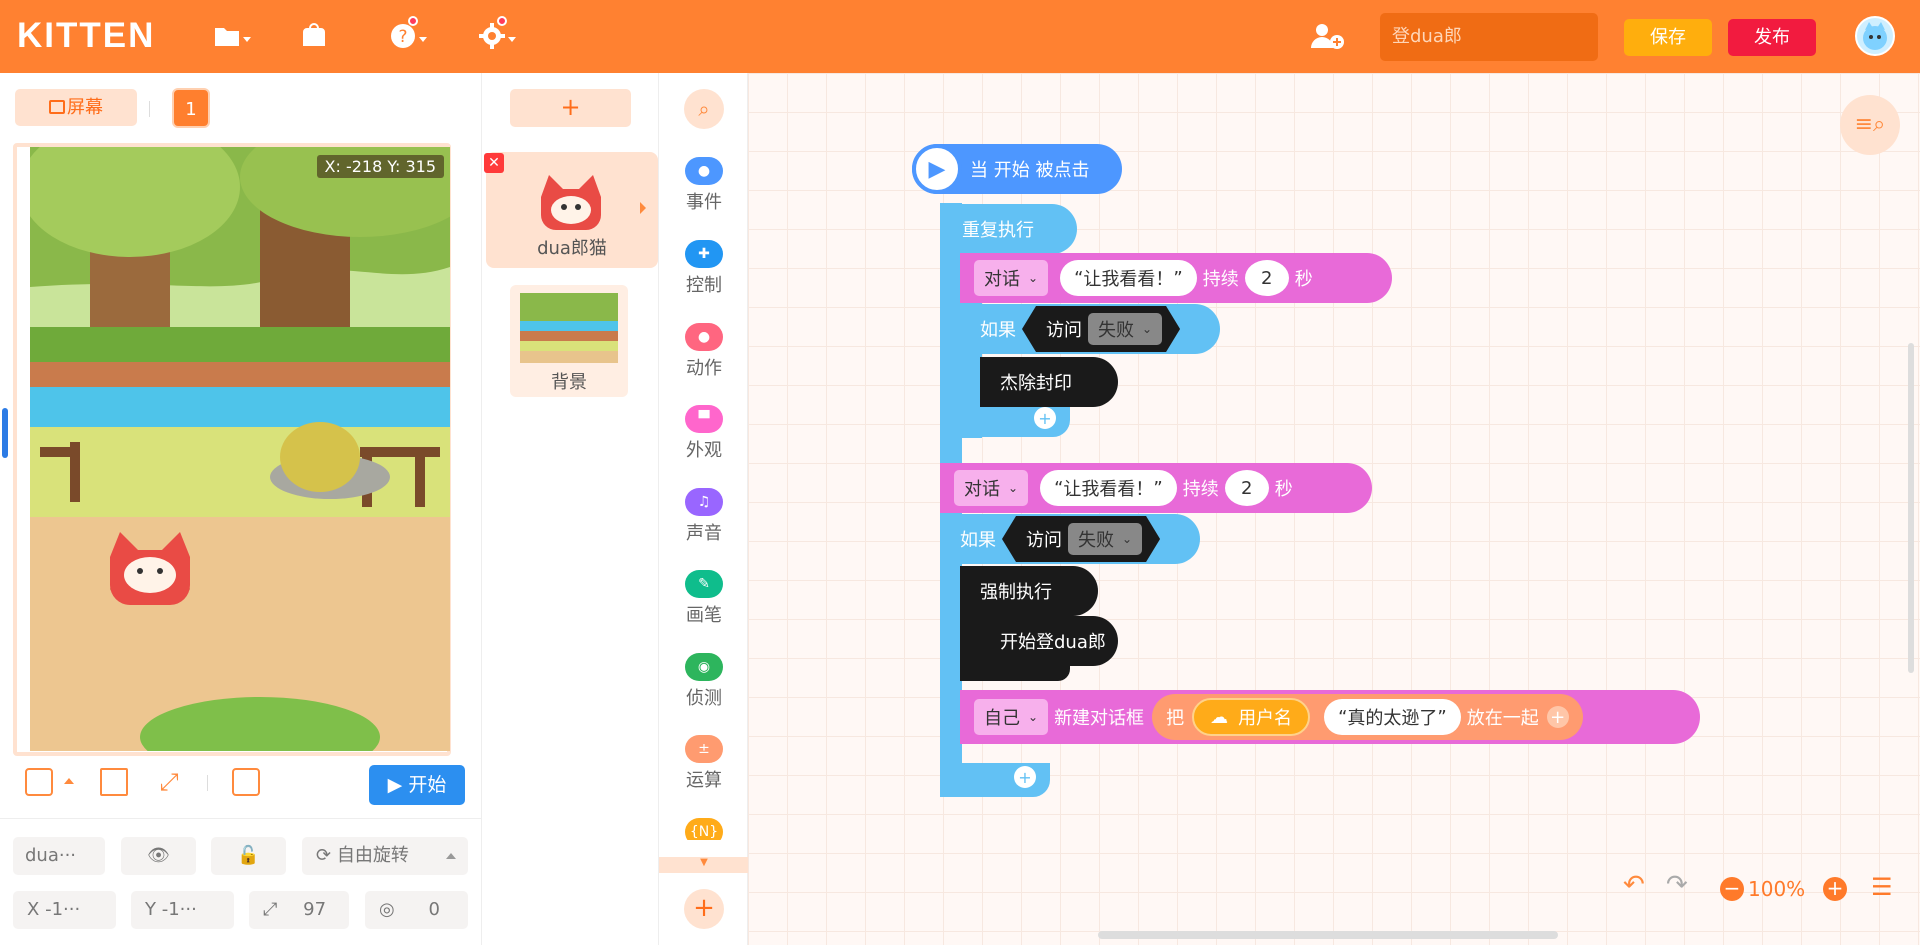  I want to click on ghost-icon: ●, so click(704, 337).